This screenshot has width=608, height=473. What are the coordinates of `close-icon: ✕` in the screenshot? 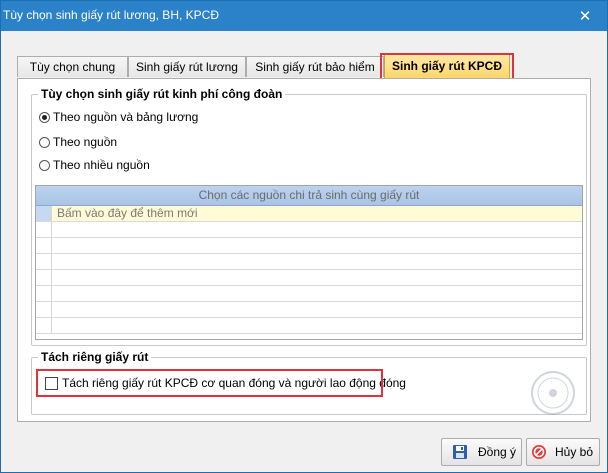 It's located at (585, 16).